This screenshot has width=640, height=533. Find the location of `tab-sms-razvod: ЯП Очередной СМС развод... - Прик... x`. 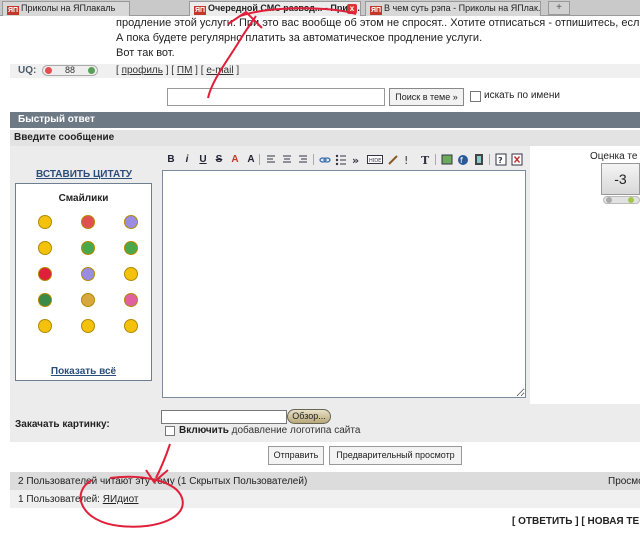

tab-sms-razvod: ЯП Очередной СМС развод... - Прик... x is located at coordinates (275, 8).